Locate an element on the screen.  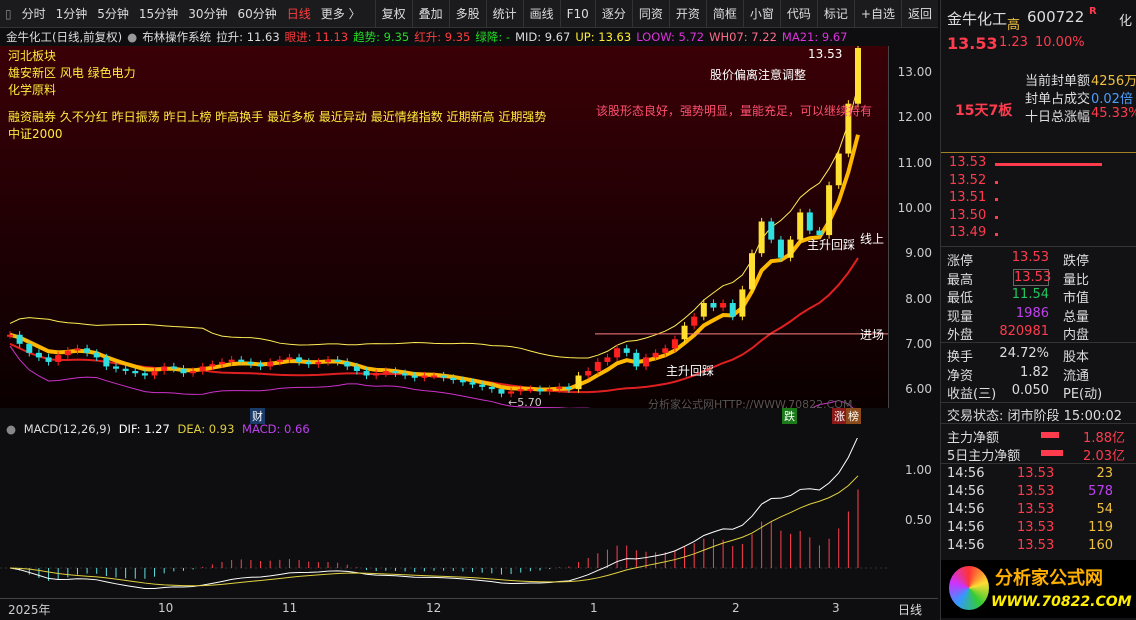
last-price: 13.53 is located at coordinates (972, 43).